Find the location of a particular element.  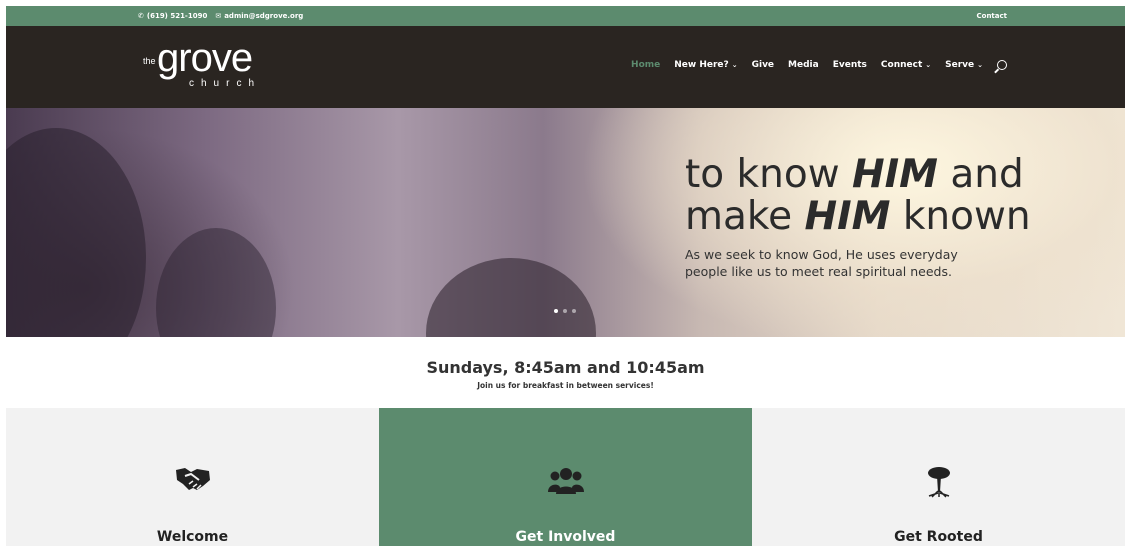

nav-item-media: Media is located at coordinates (803, 65).